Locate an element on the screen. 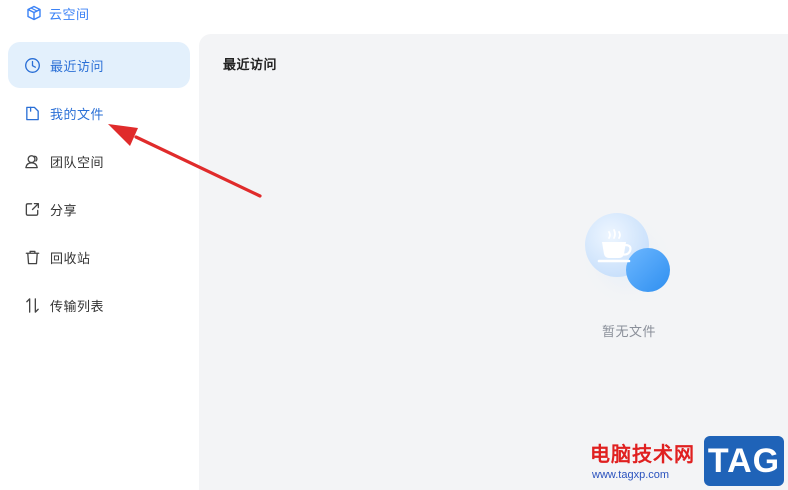 This screenshot has width=788, height=490. page-title: 最近访问 is located at coordinates (250, 65).